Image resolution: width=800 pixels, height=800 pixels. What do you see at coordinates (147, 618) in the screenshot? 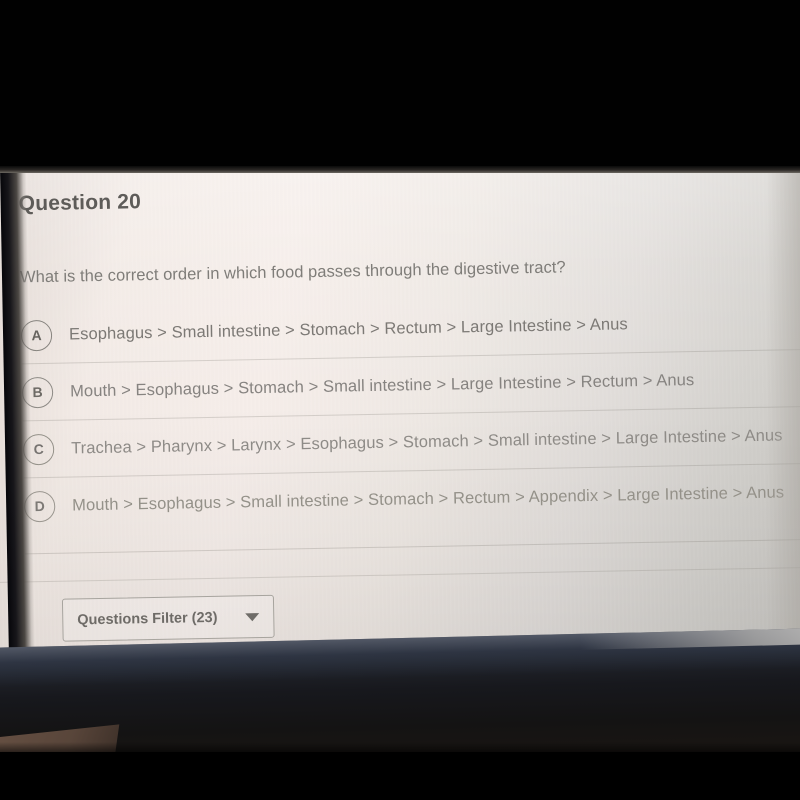
I see `questions-filter-label: Questions Filter (23)` at bounding box center [147, 618].